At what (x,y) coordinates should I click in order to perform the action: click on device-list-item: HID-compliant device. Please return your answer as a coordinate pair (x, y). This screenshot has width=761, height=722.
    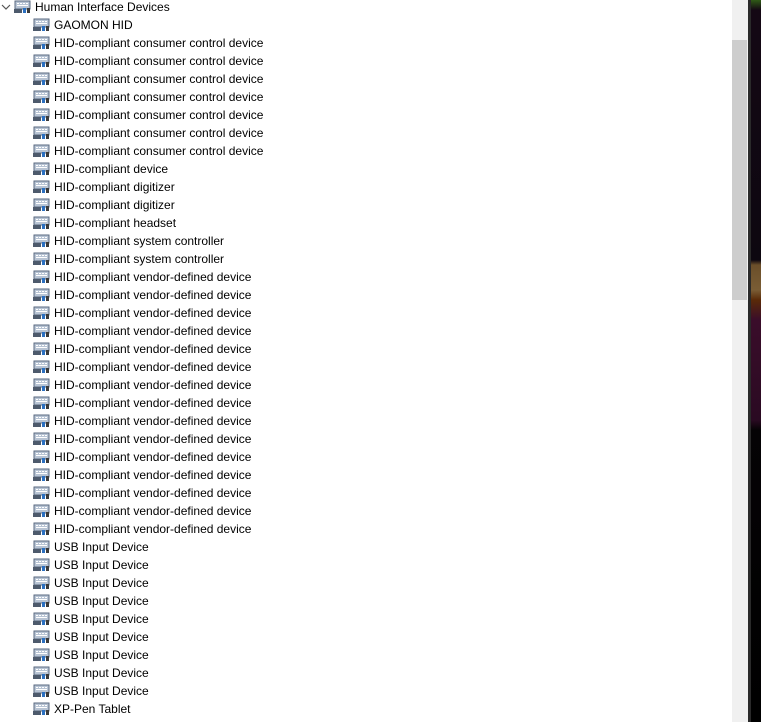
    Looking at the image, I should click on (366, 169).